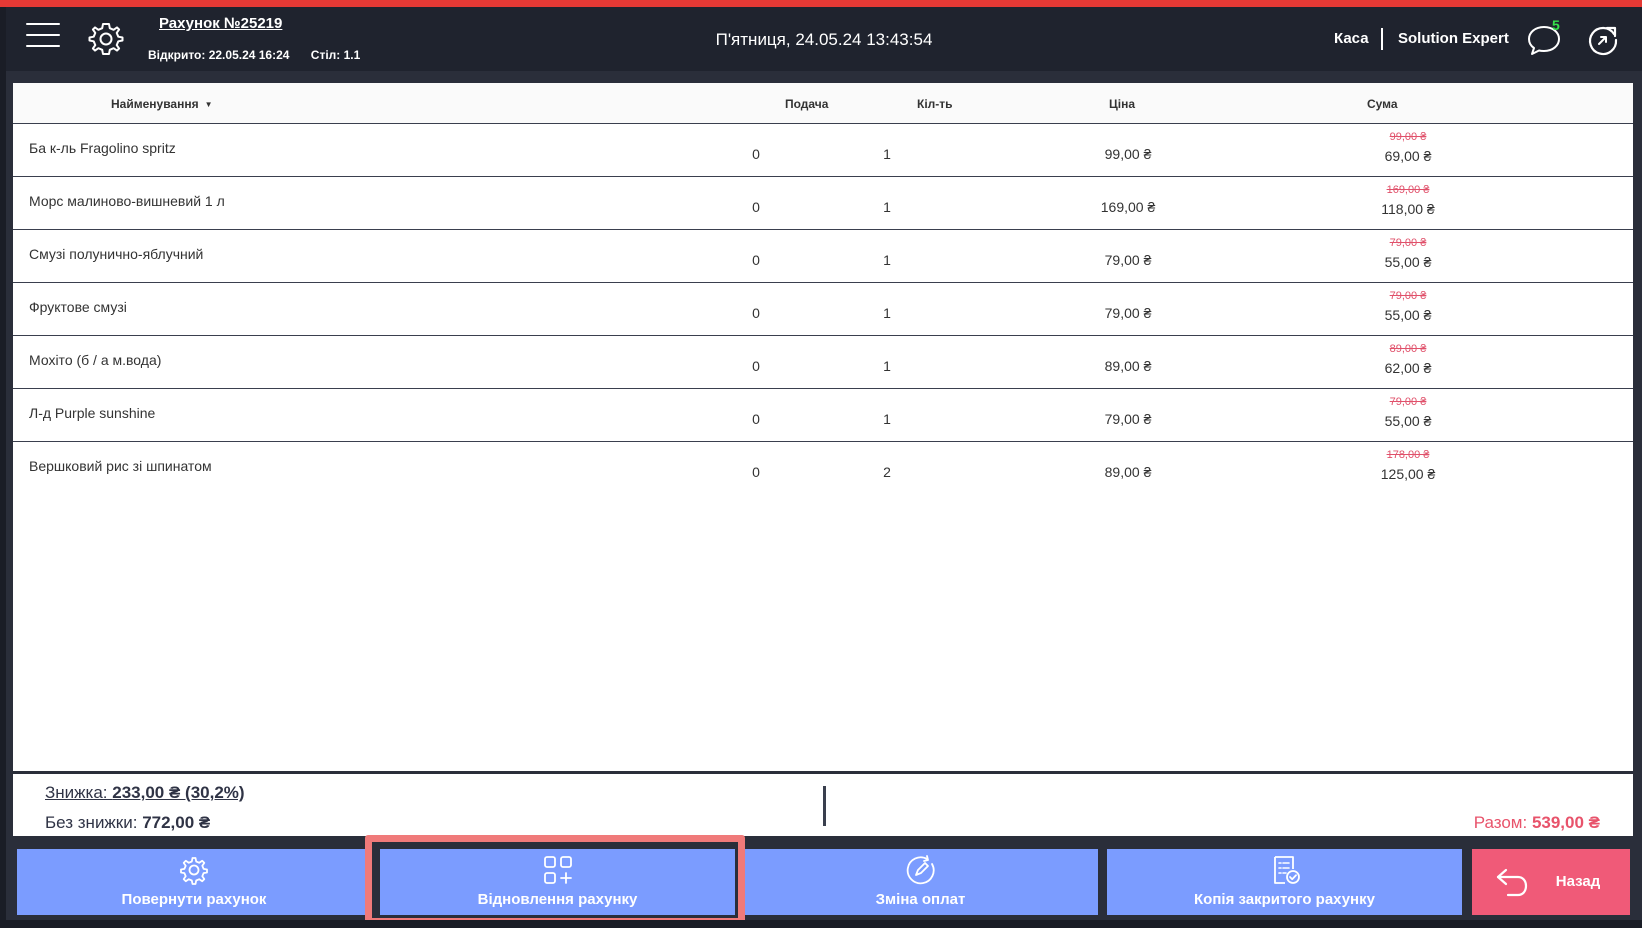  I want to click on back-arrow-icon, so click(1512, 882).